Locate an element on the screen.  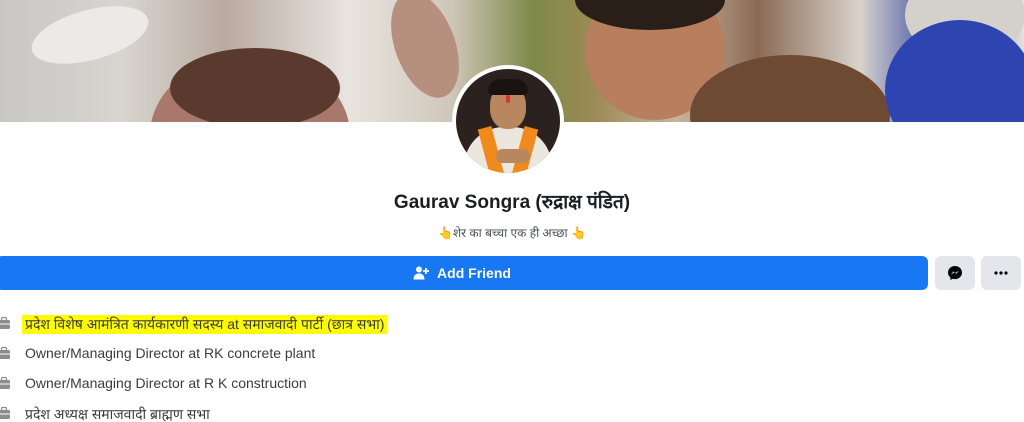
profile-name: Gaurav Songra (रुद्राक्ष पंडित) is located at coordinates (512, 202).